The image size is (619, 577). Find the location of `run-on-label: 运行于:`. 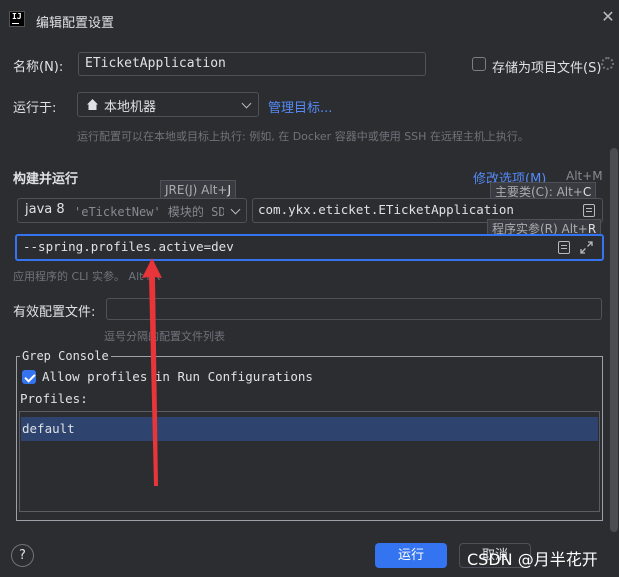

run-on-label: 运行于: is located at coordinates (35, 108).